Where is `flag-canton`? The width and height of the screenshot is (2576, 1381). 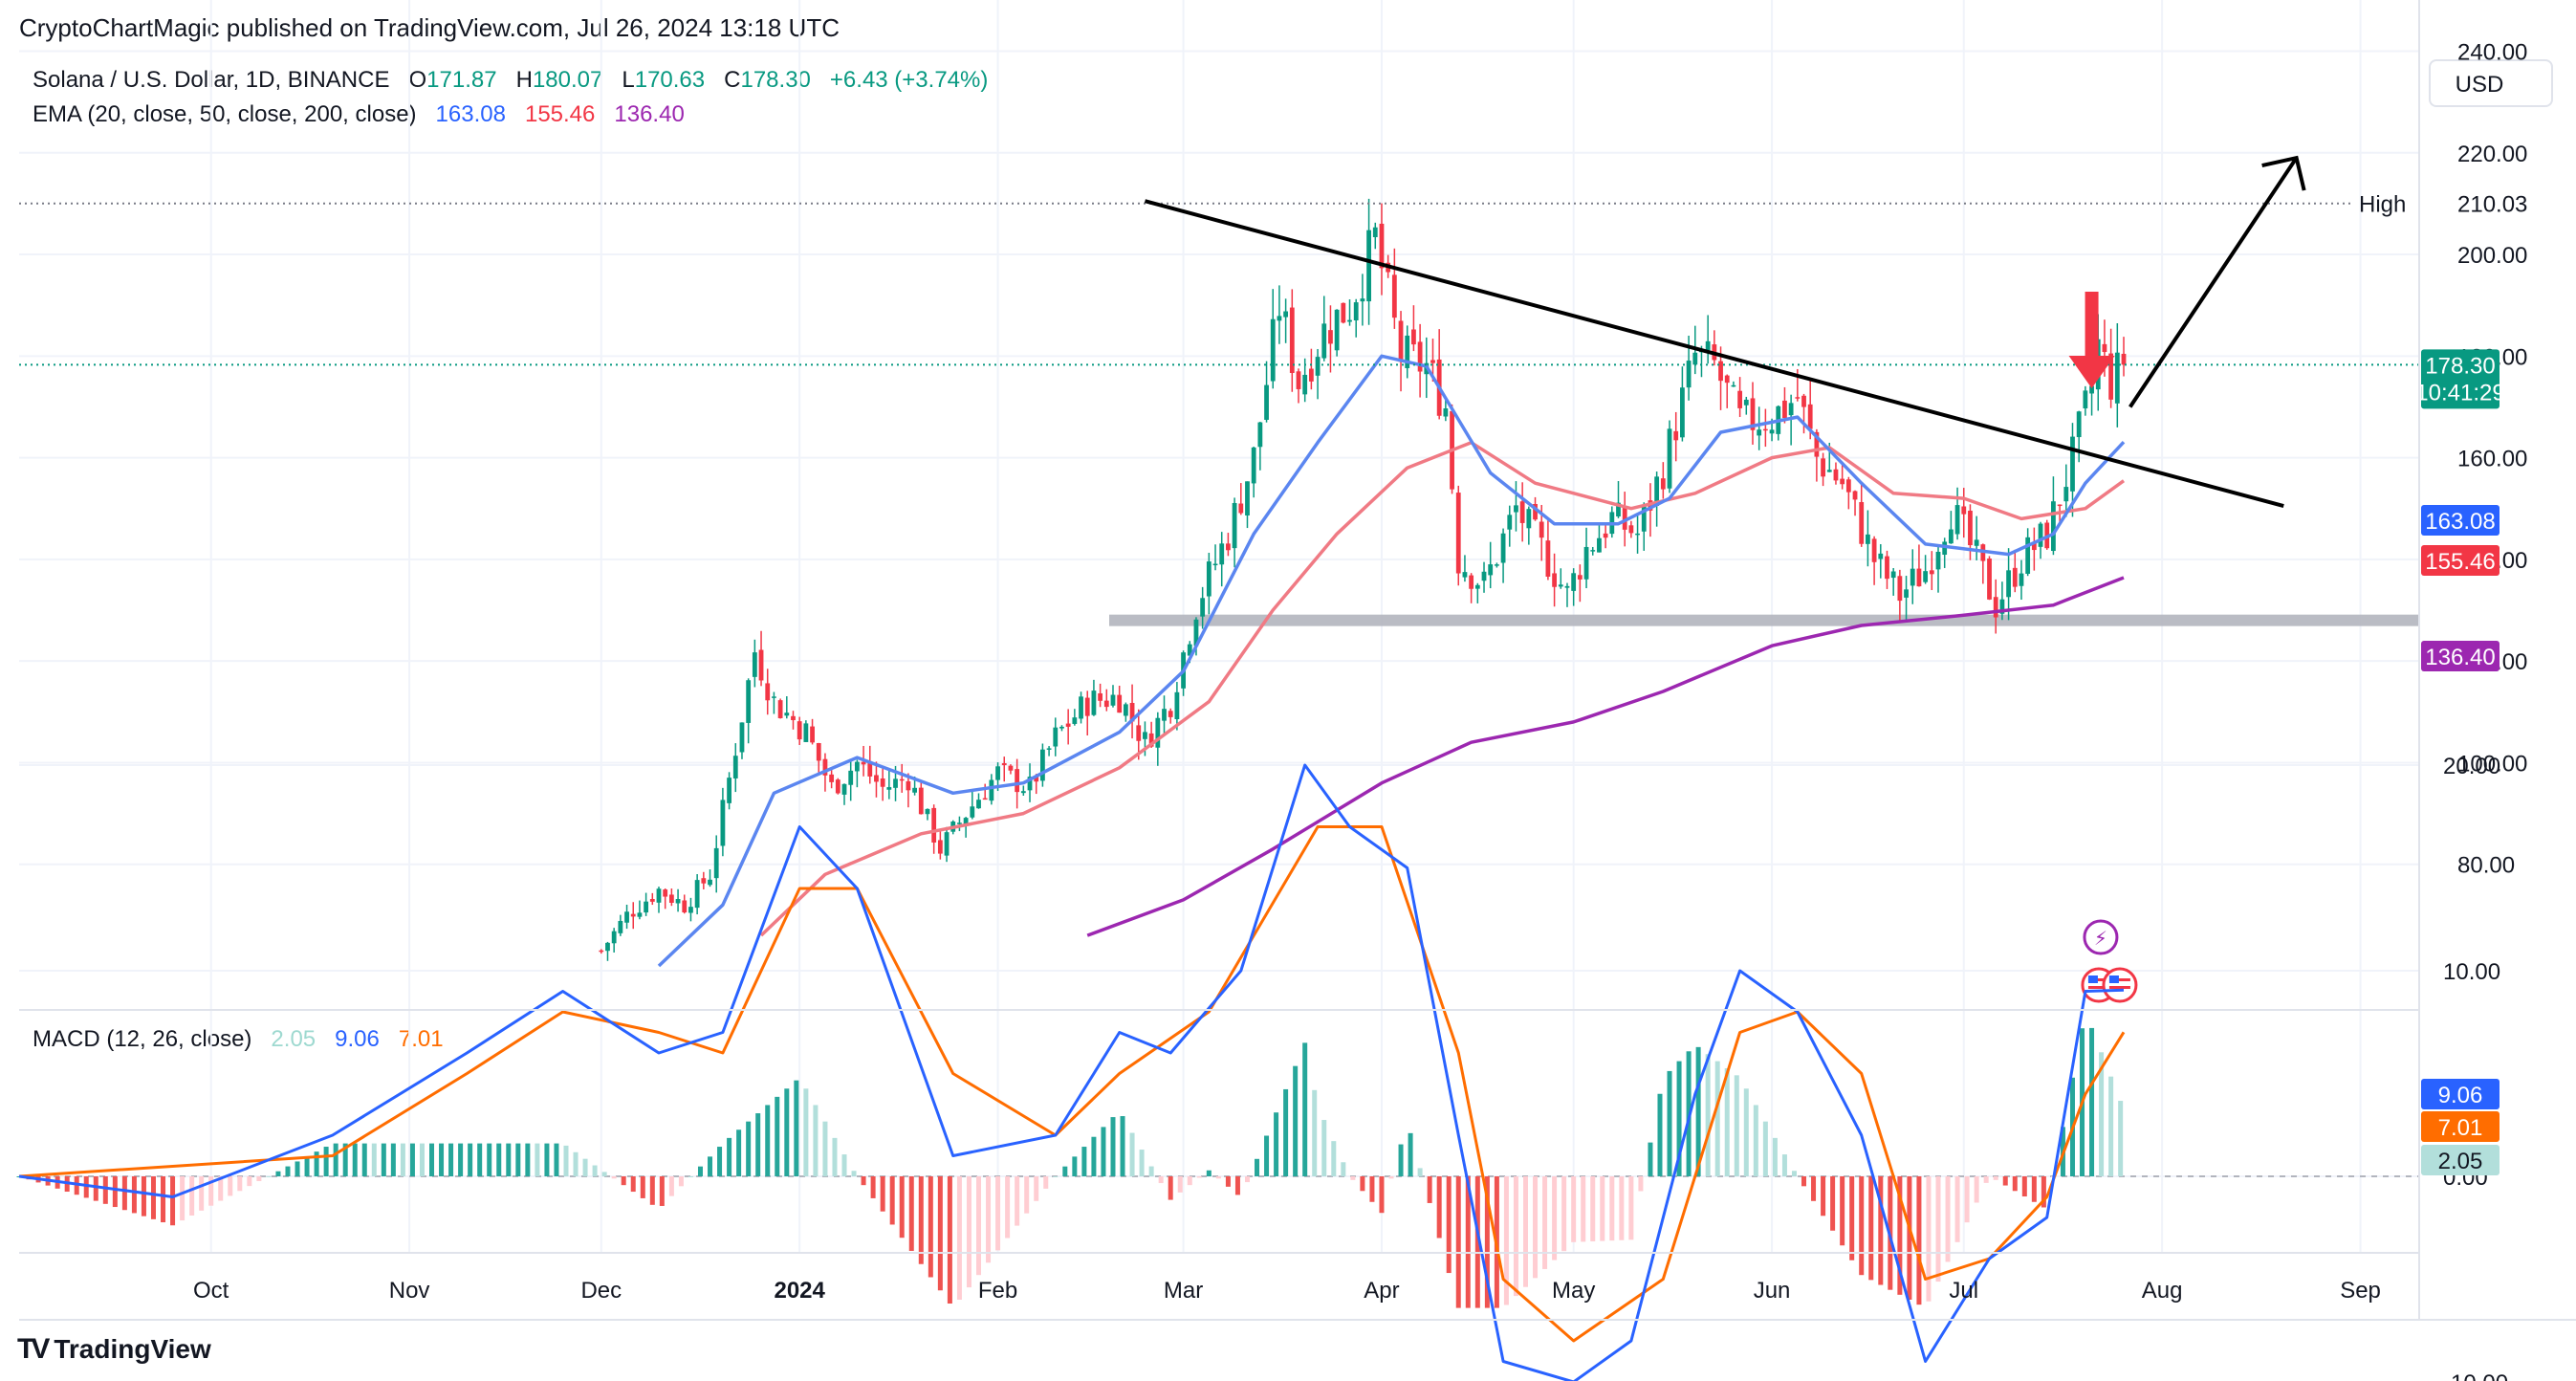
flag-canton is located at coordinates (2092, 979).